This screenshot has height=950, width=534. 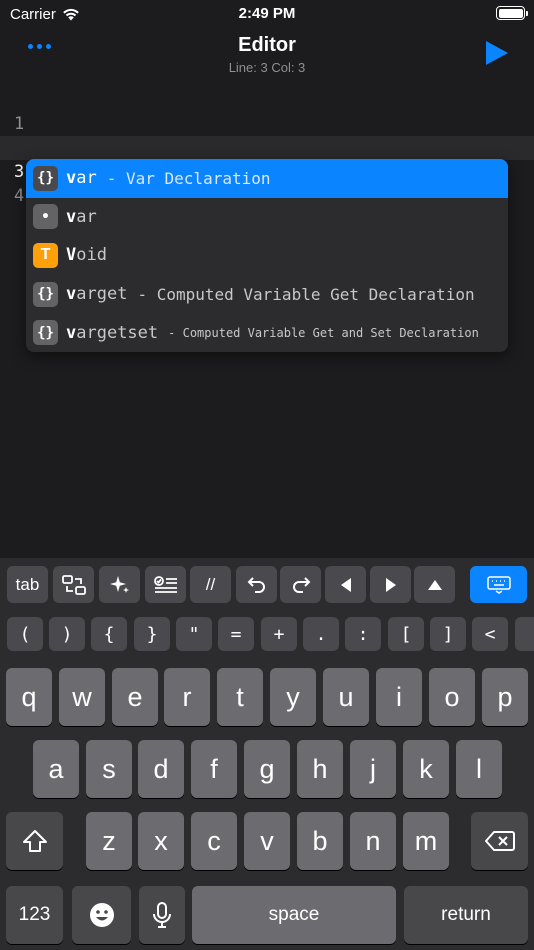 What do you see at coordinates (25, 634) in the screenshot?
I see `symbol-key: (` at bounding box center [25, 634].